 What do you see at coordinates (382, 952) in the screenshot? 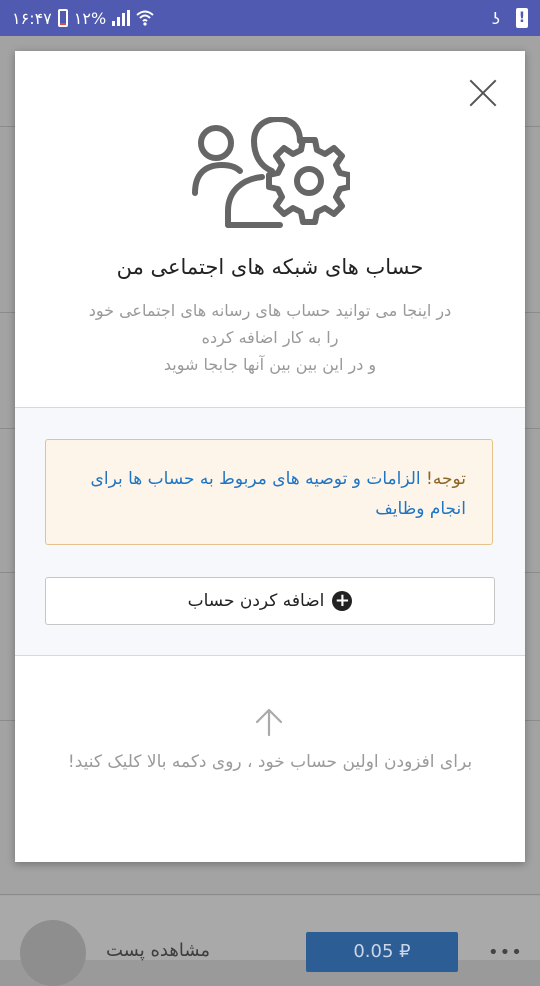
I see `price-button: 0.05 ₽` at bounding box center [382, 952].